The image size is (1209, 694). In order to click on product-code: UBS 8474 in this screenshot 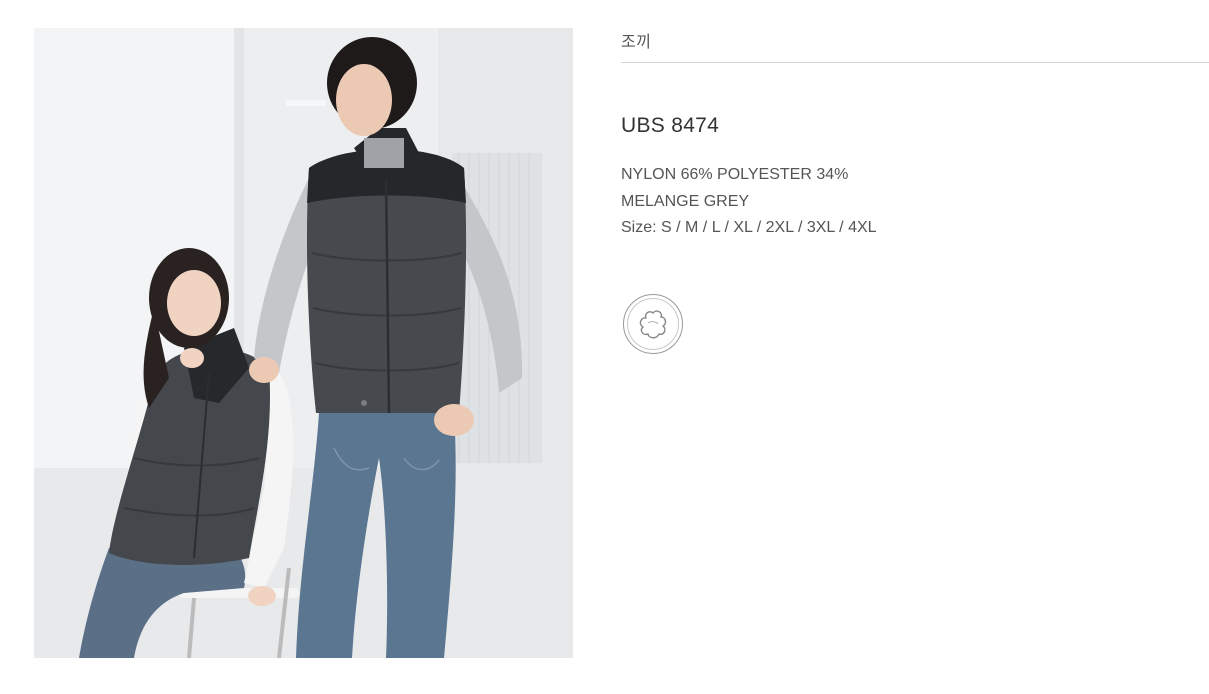, I will do `click(670, 125)`.